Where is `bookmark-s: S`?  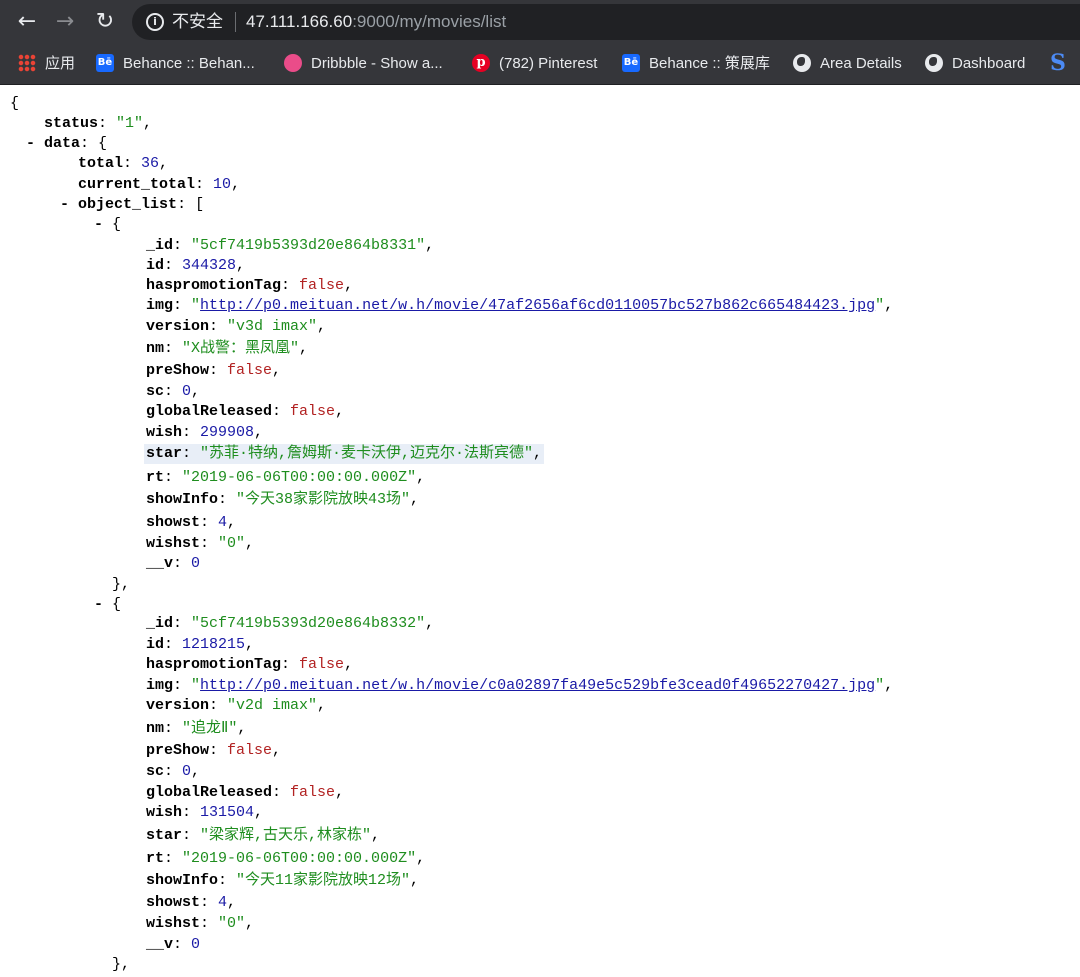
bookmark-s: S is located at coordinates (1061, 64).